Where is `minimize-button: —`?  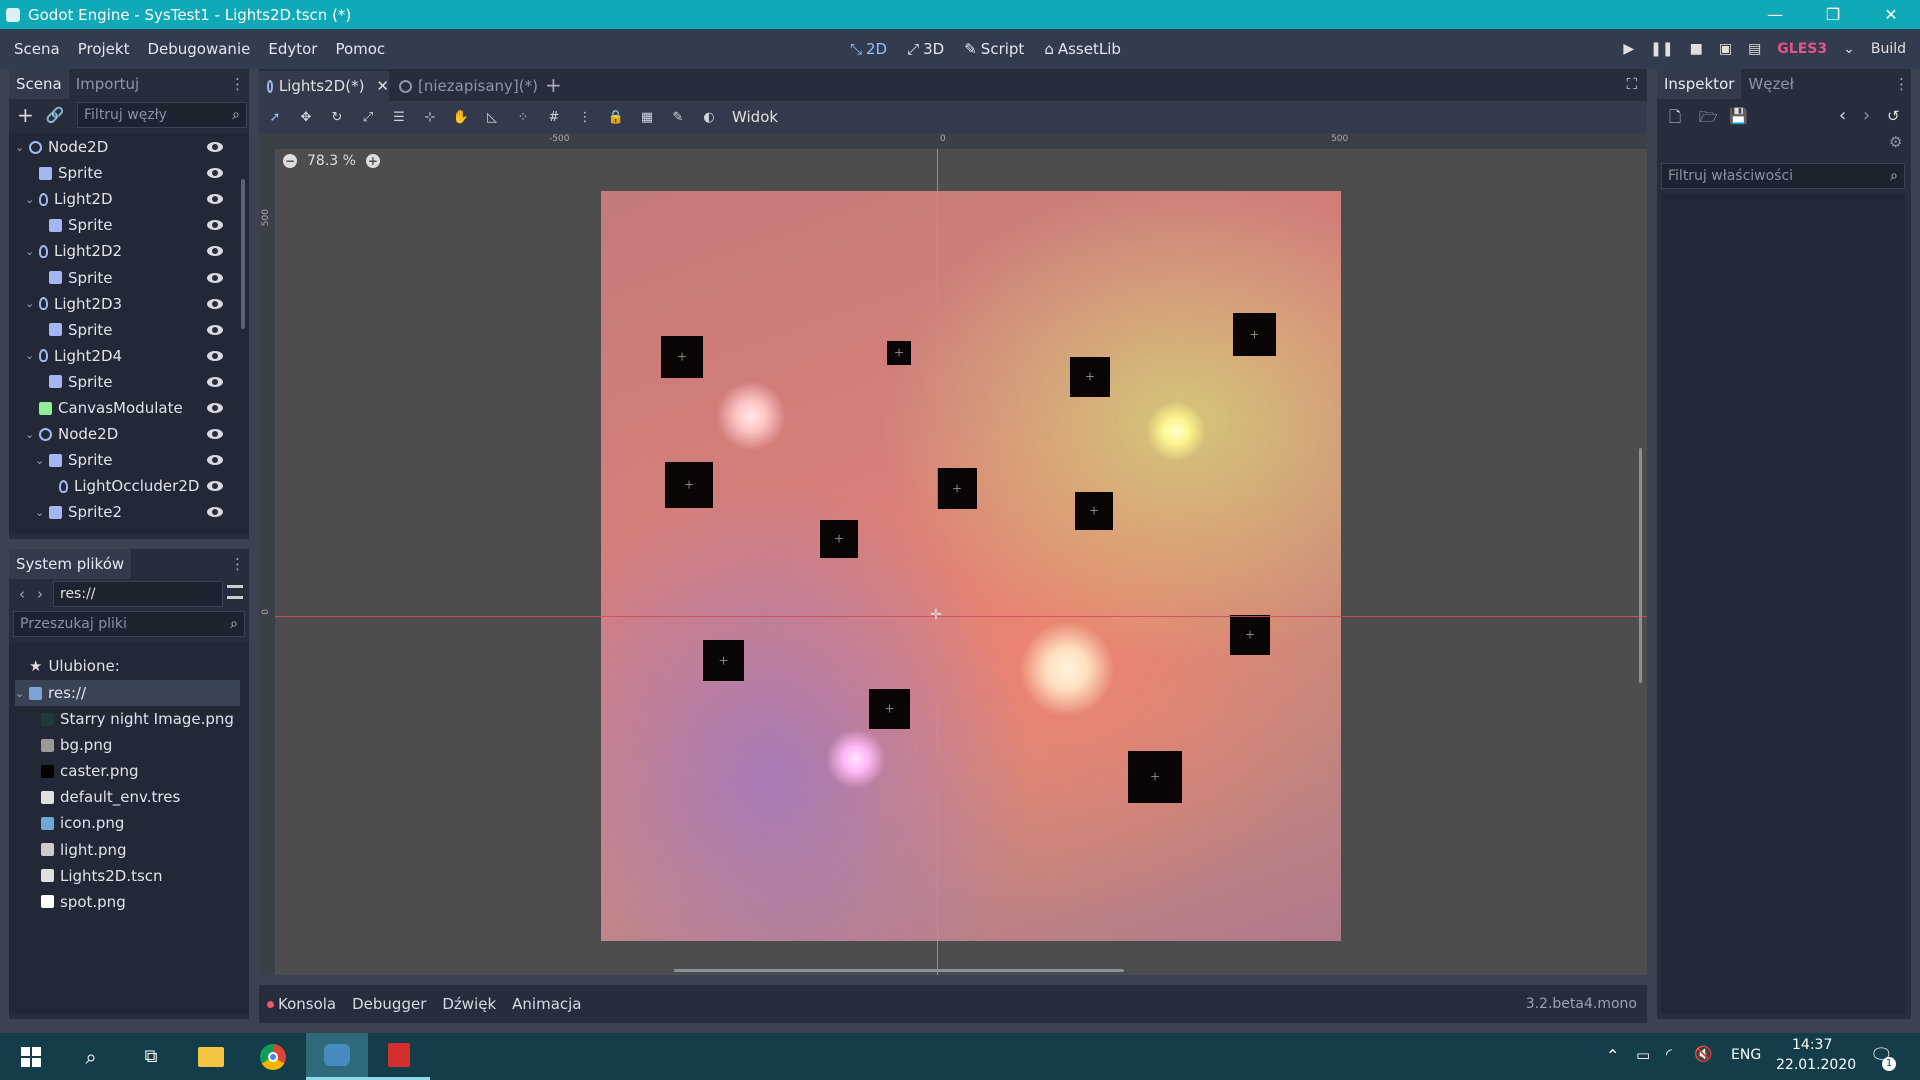 minimize-button: — is located at coordinates (1775, 14).